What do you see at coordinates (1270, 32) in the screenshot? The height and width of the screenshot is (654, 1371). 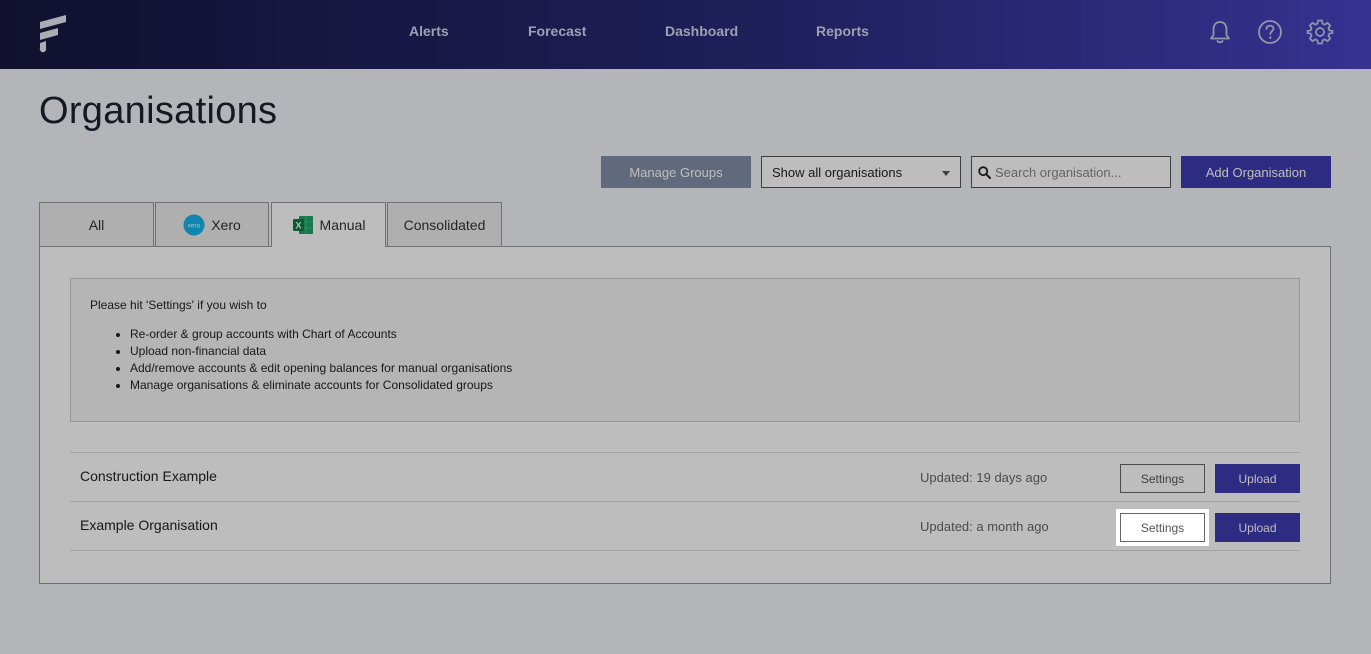 I see `help-icon` at bounding box center [1270, 32].